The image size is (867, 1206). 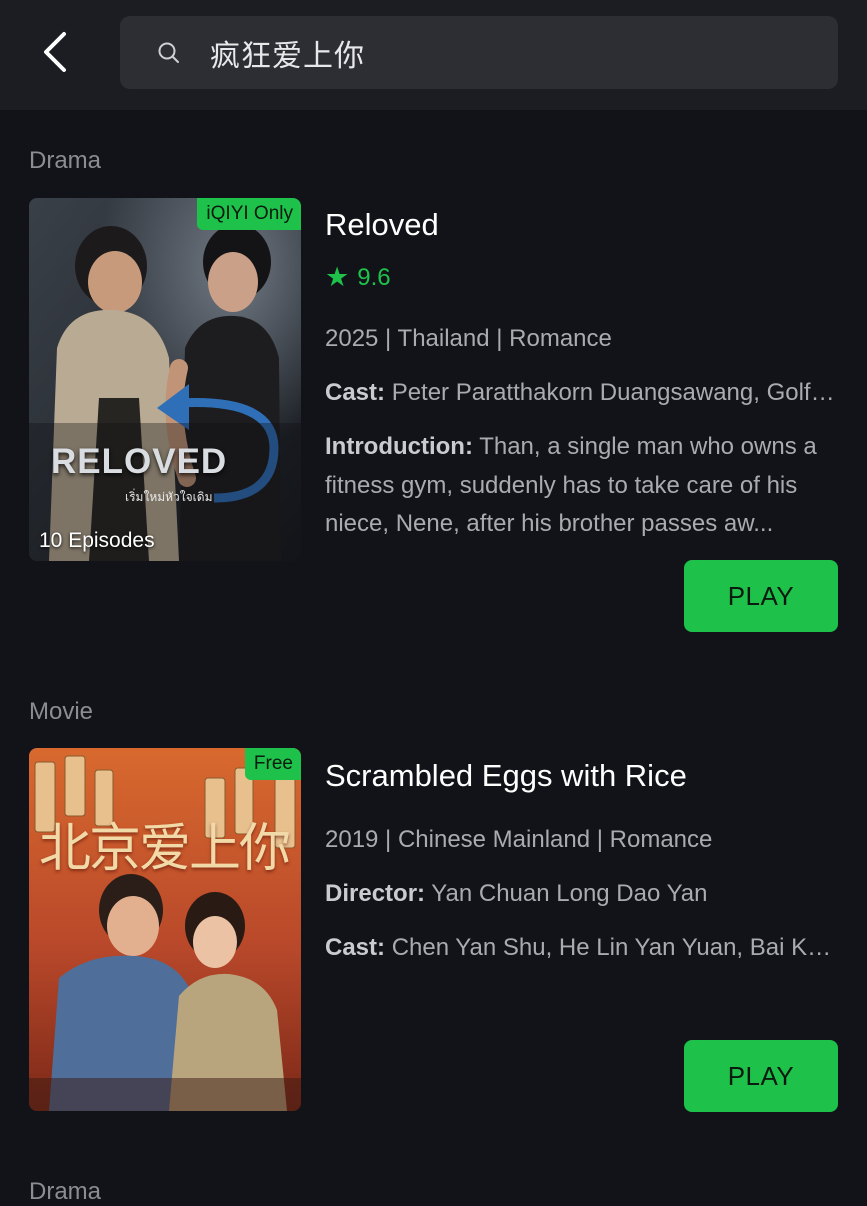 I want to click on star-icon: ★, so click(x=337, y=277).